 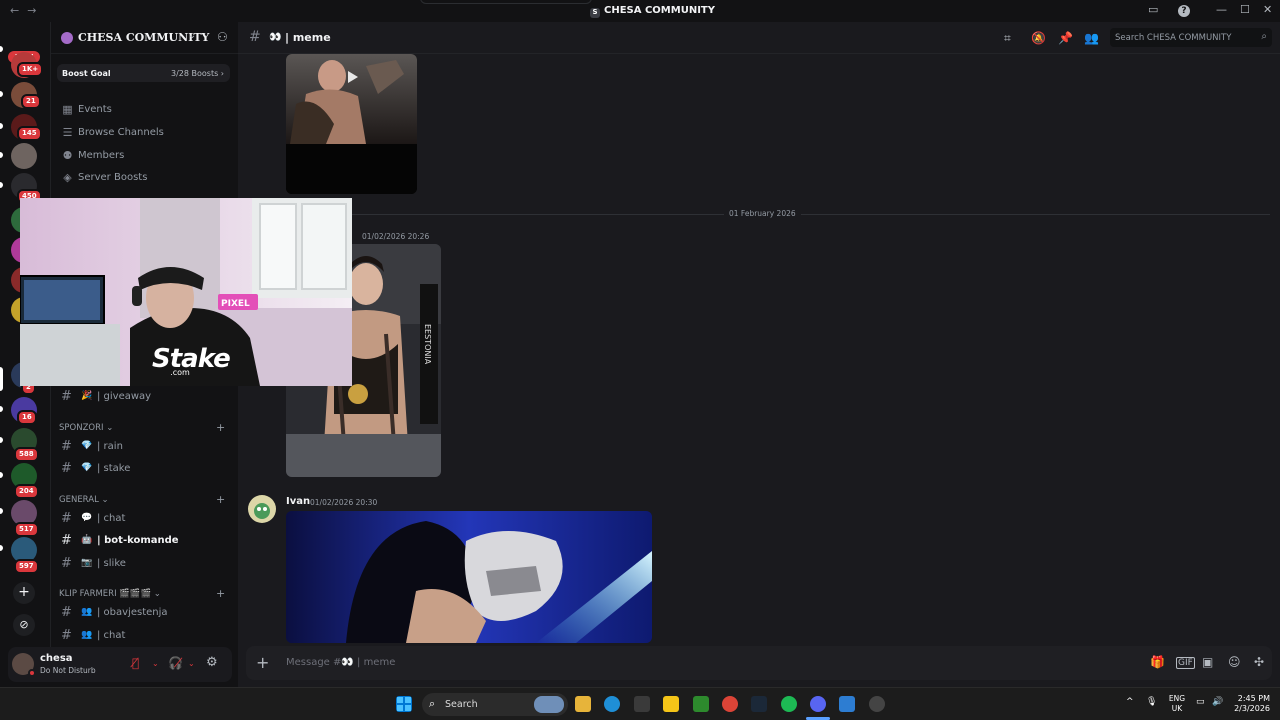 What do you see at coordinates (212, 662) in the screenshot?
I see `gear-icon: ⚙` at bounding box center [212, 662].